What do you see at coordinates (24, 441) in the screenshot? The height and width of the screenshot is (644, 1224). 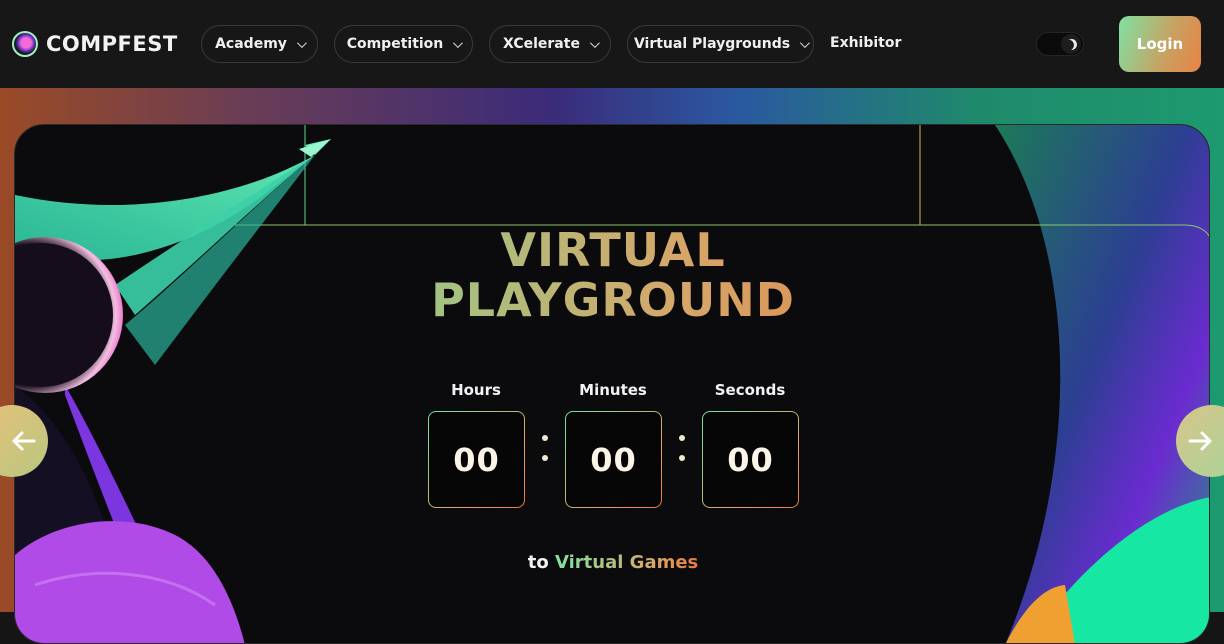 I see `arrow-left-icon` at bounding box center [24, 441].